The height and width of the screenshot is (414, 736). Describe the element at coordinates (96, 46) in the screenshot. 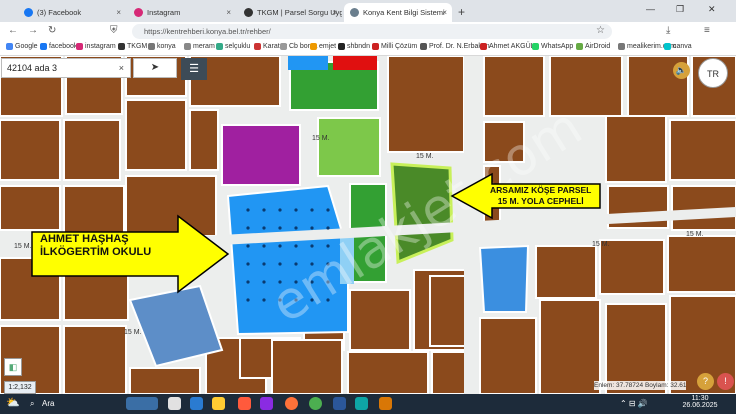

I see `bookmark-item: instagram` at that location.